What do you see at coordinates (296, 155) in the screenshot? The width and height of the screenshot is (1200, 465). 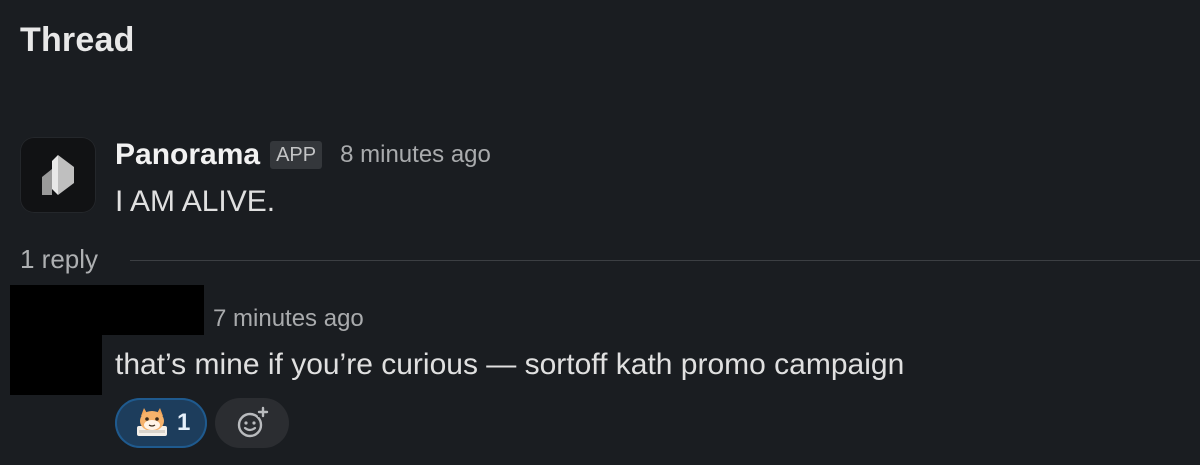 I see `app-badge: APP` at bounding box center [296, 155].